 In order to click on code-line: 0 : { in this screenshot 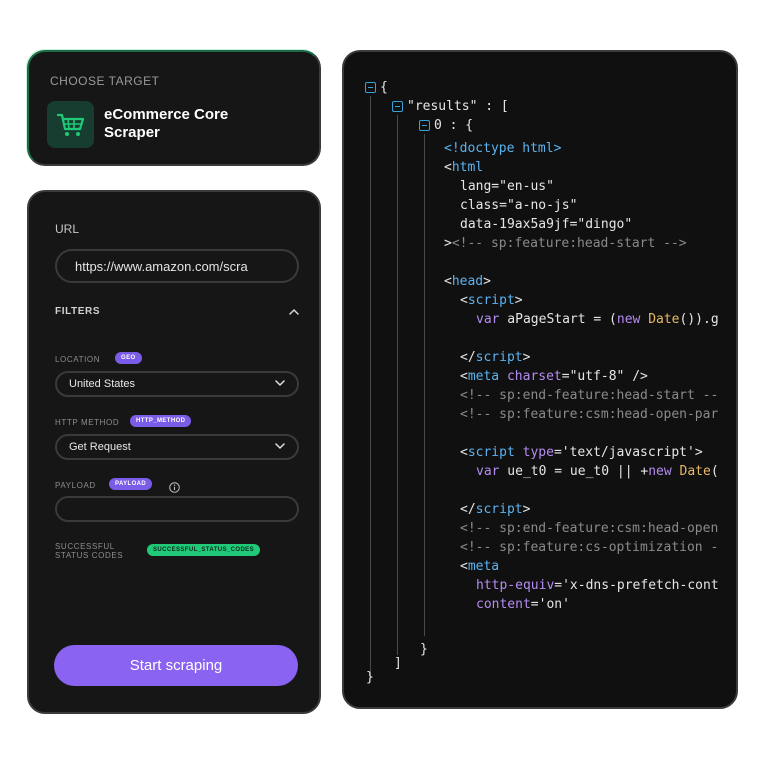, I will do `click(454, 125)`.